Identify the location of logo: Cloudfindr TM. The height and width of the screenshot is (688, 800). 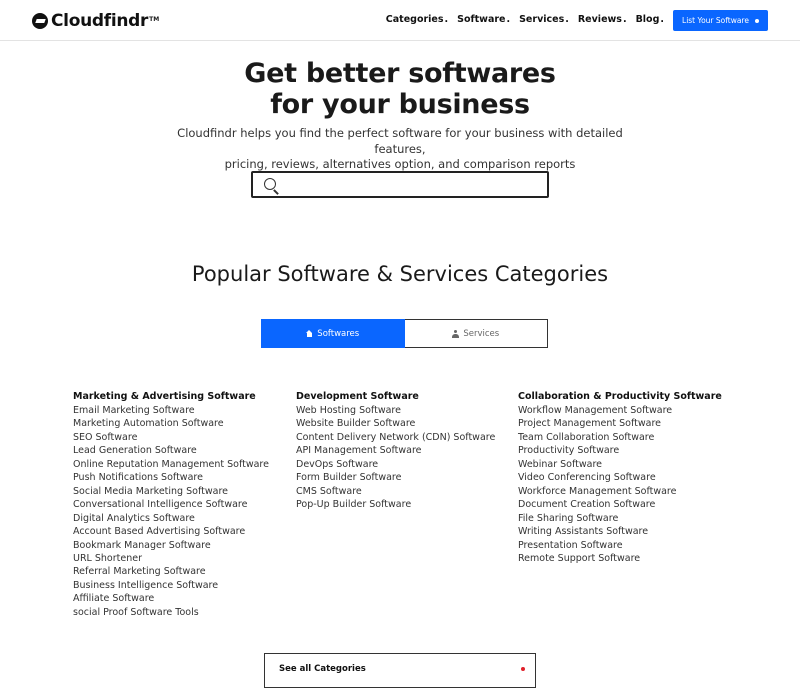
(95, 21).